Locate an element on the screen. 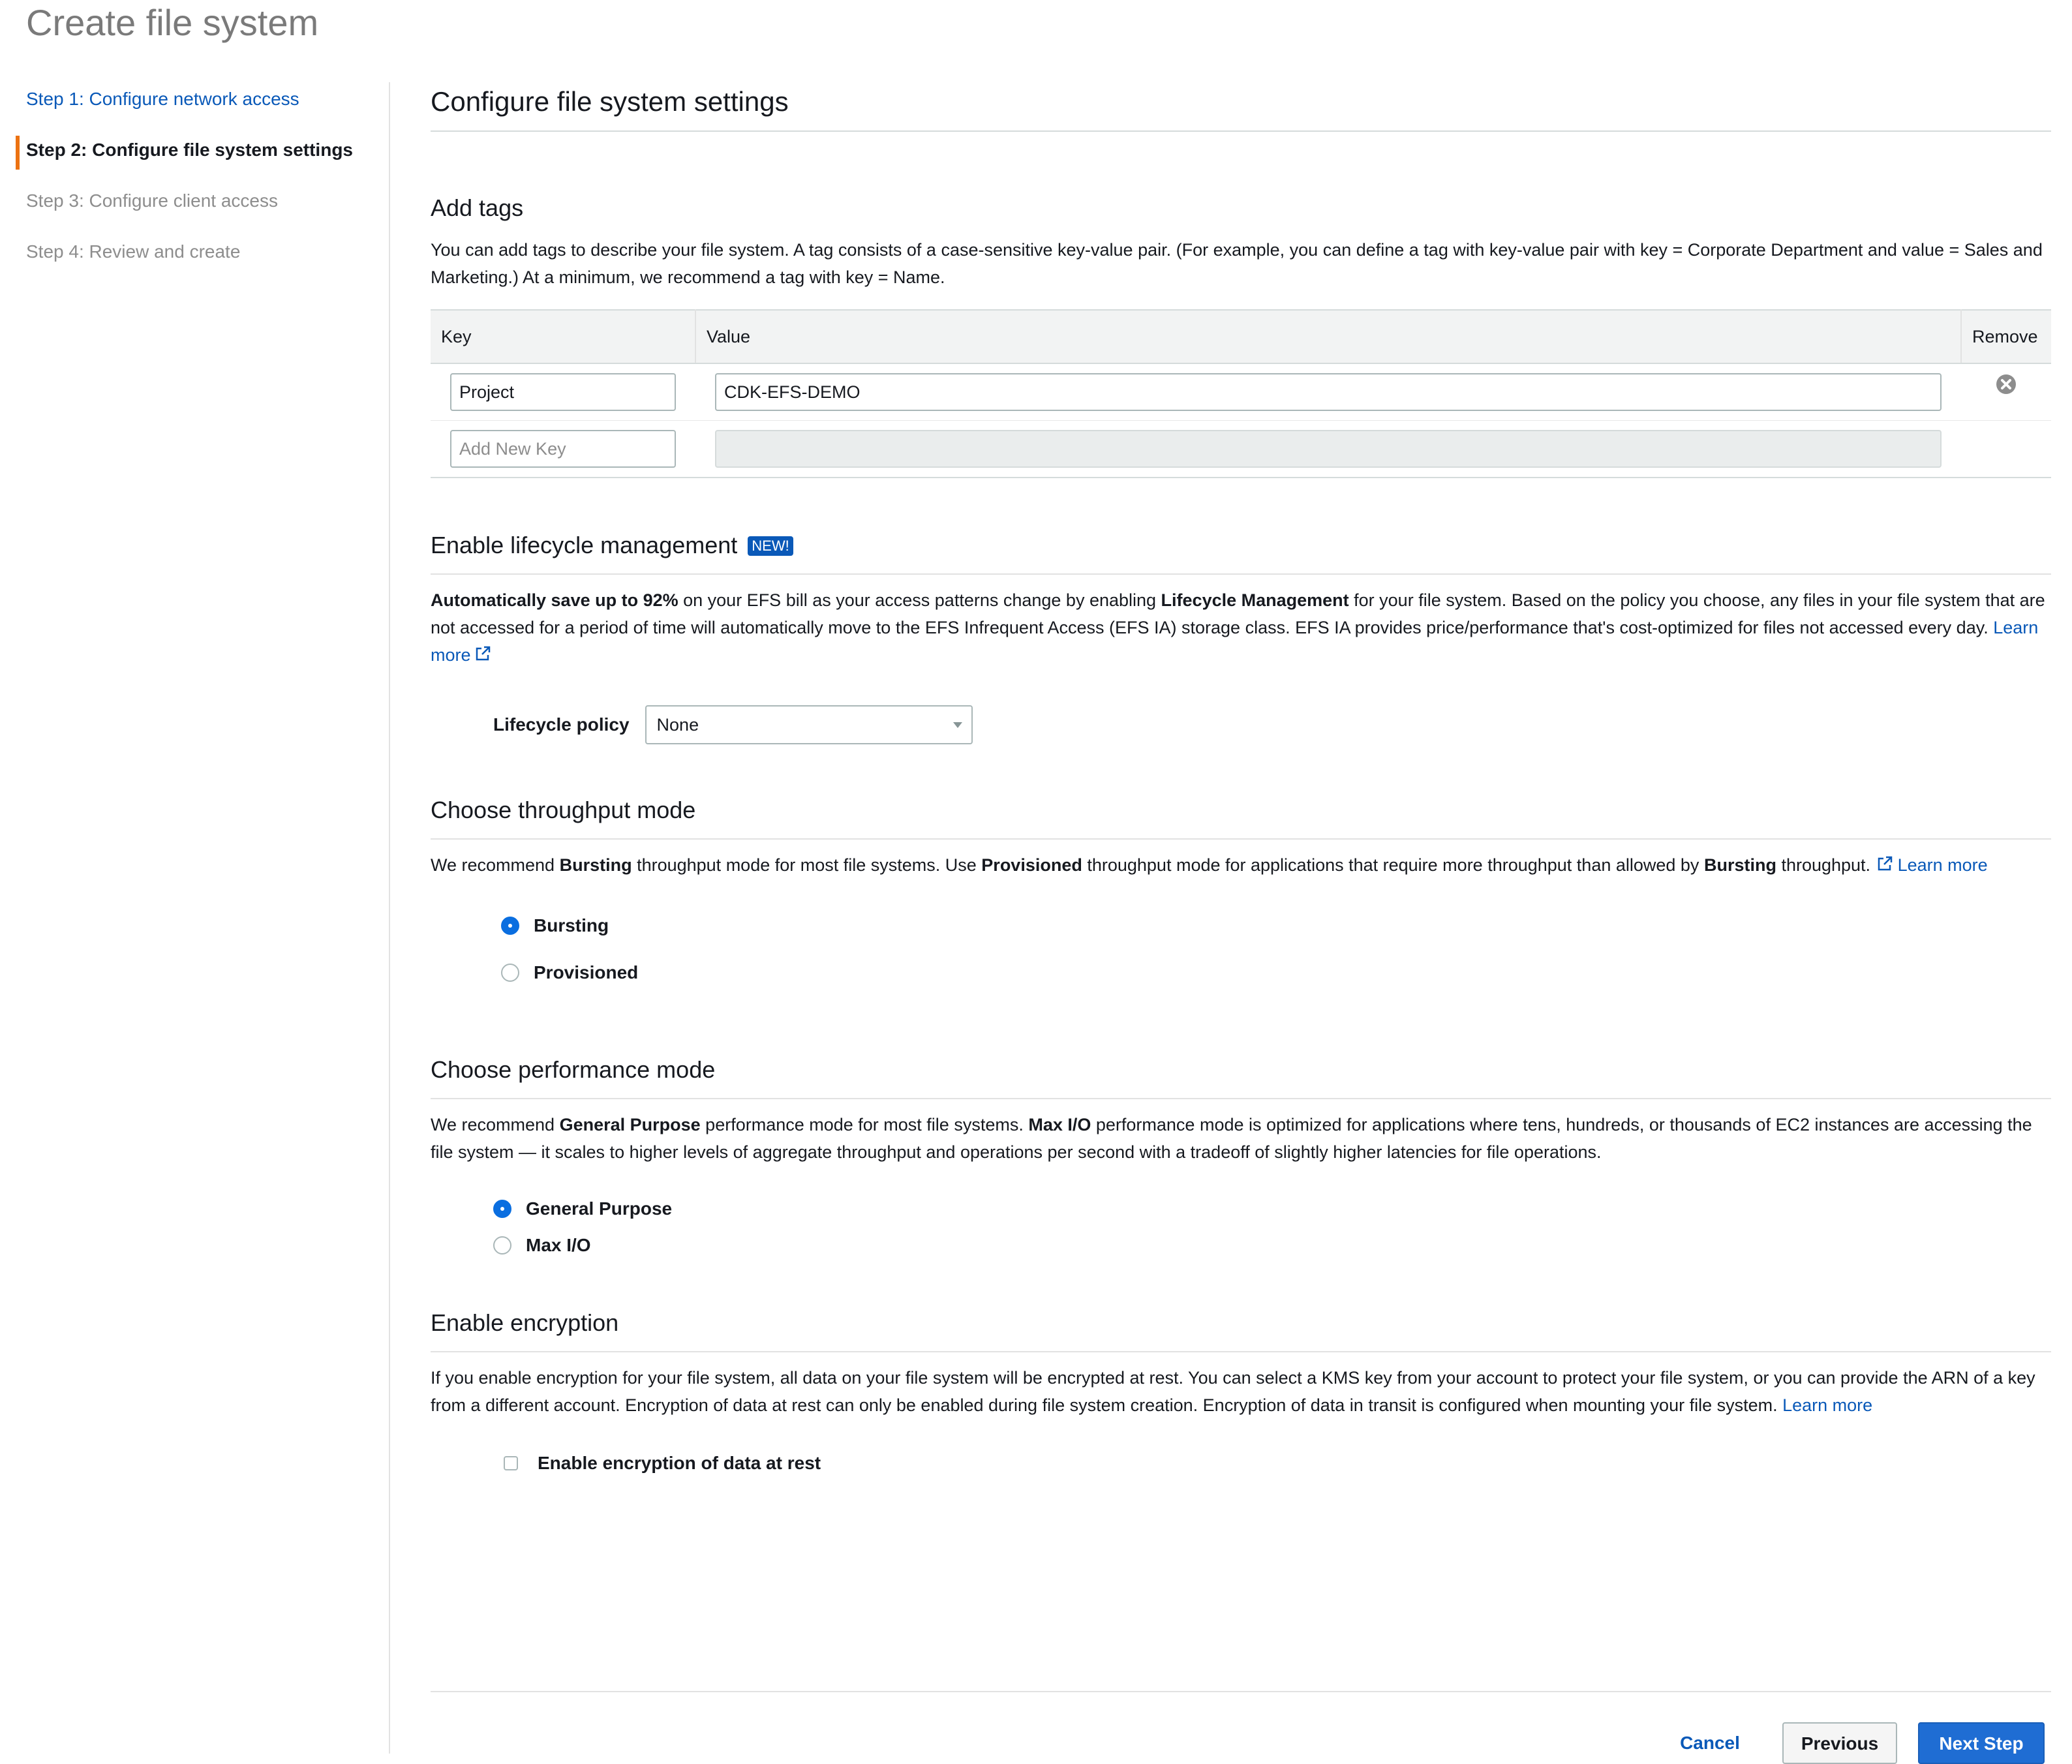 This screenshot has height=1764, width=2072. radio-provisioned is located at coordinates (510, 973).